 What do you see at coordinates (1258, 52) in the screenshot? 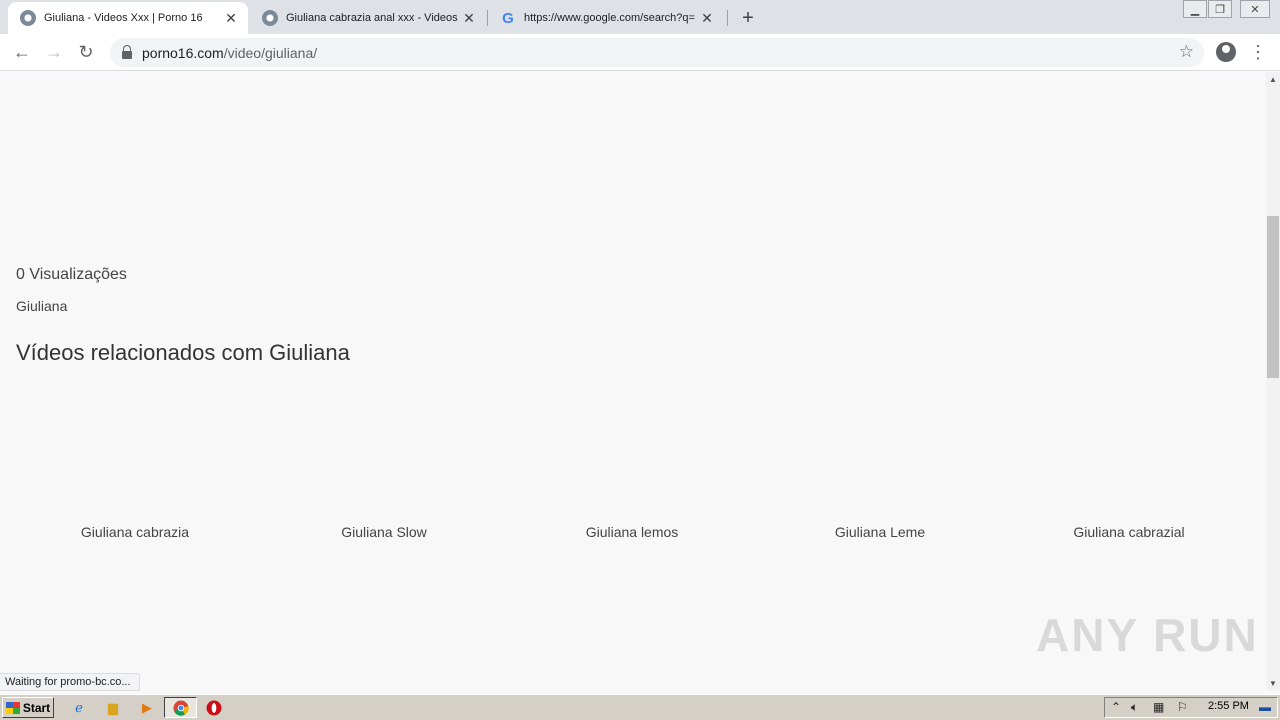
I see `menu-kebab-icon: ⋮` at bounding box center [1258, 52].